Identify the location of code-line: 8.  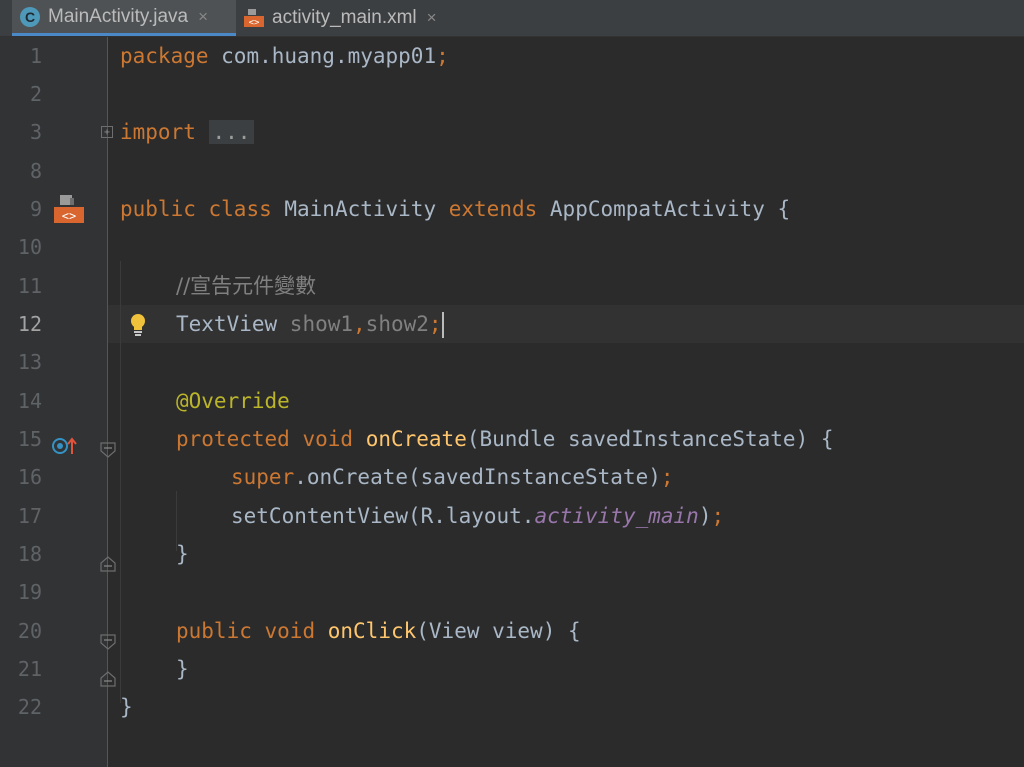
(512, 171).